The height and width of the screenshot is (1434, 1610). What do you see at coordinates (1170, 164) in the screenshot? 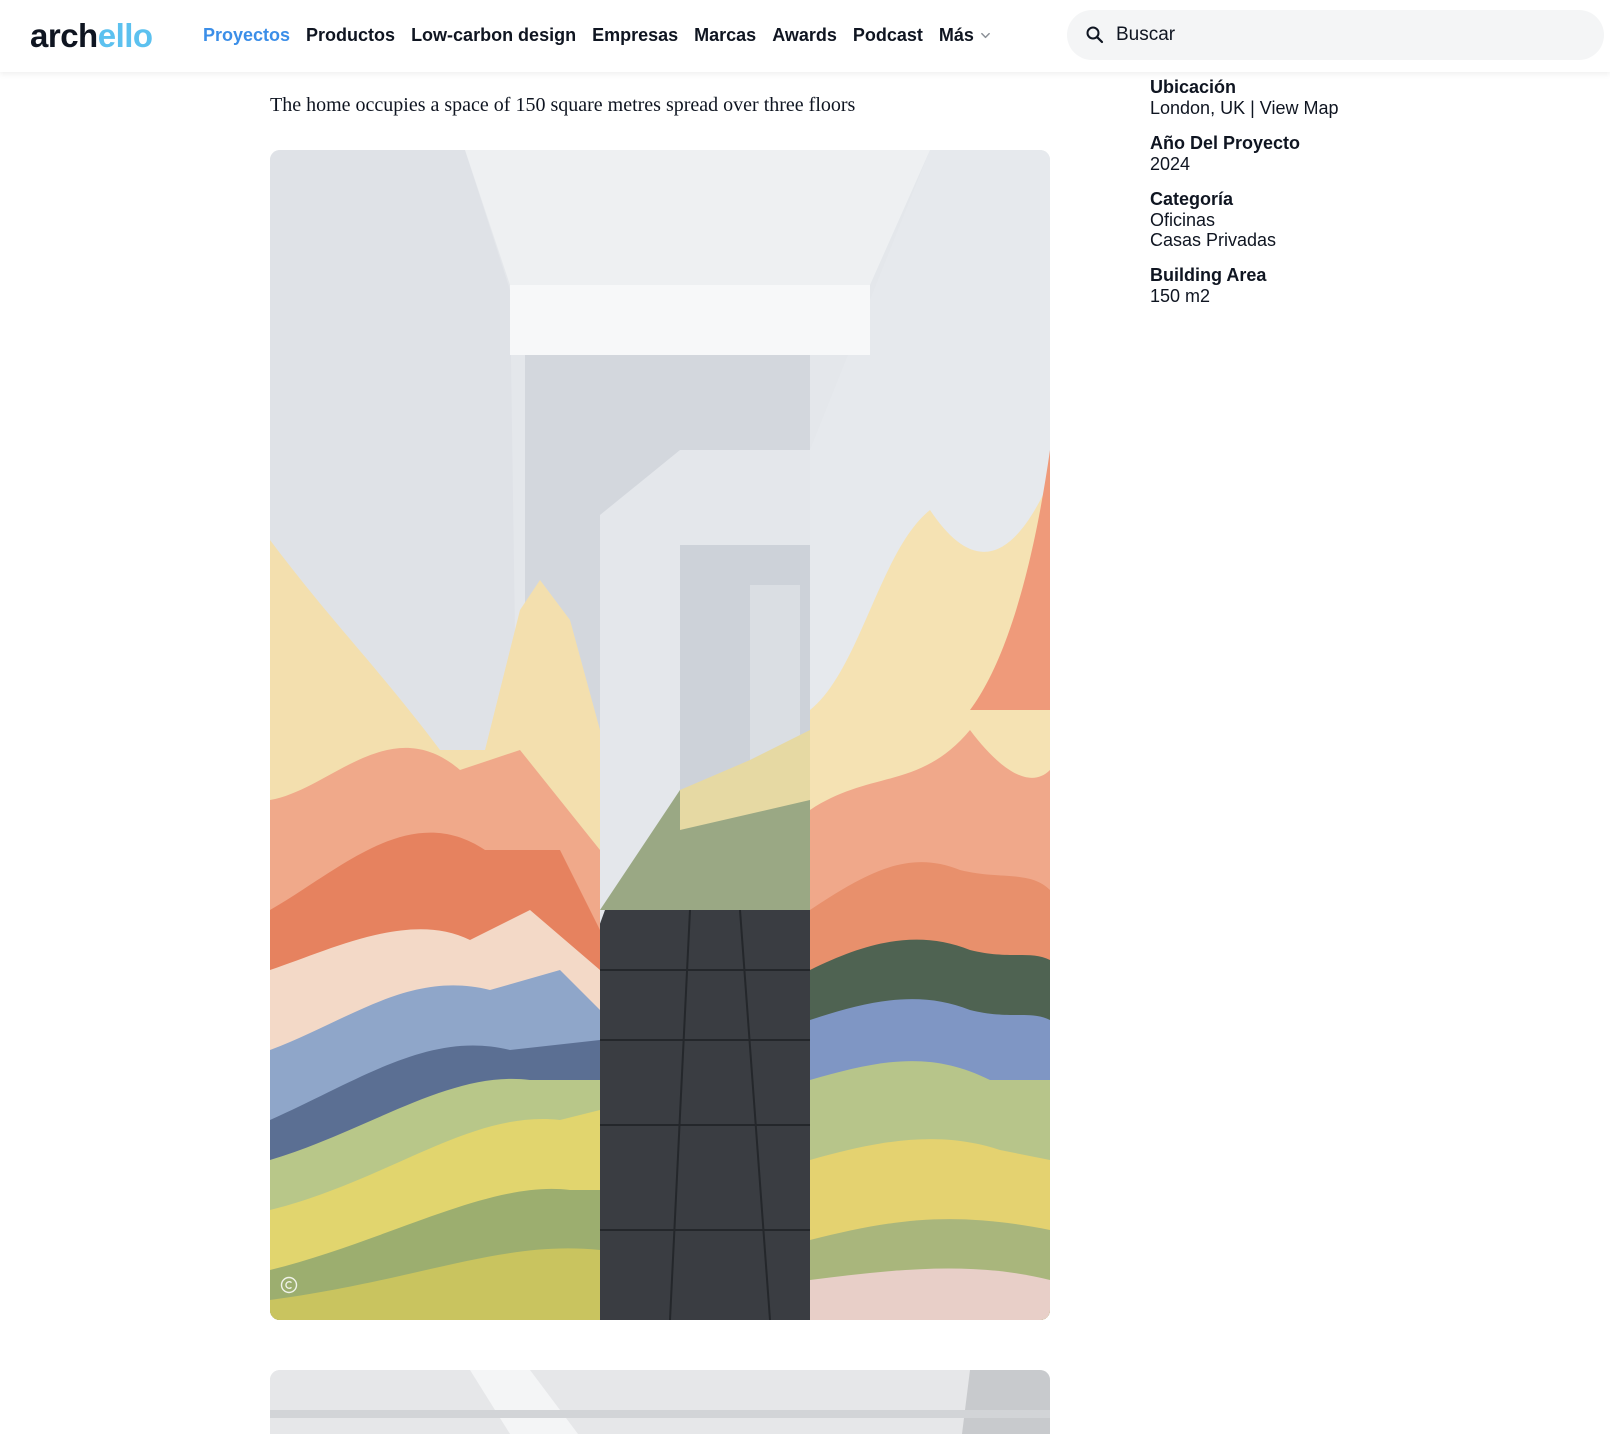
I see `year-value: 2024` at bounding box center [1170, 164].